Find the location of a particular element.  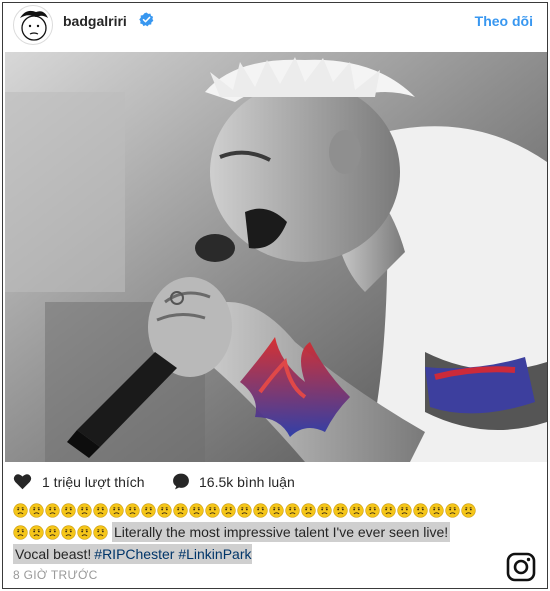

post-header: badgalriri Theo dõi is located at coordinates (275, 27).